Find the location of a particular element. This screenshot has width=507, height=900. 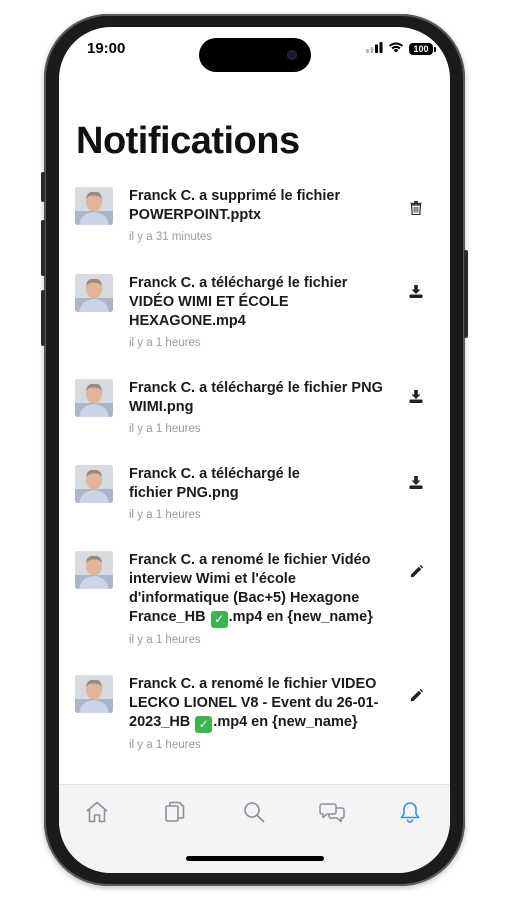

tab-documents is located at coordinates (175, 812).